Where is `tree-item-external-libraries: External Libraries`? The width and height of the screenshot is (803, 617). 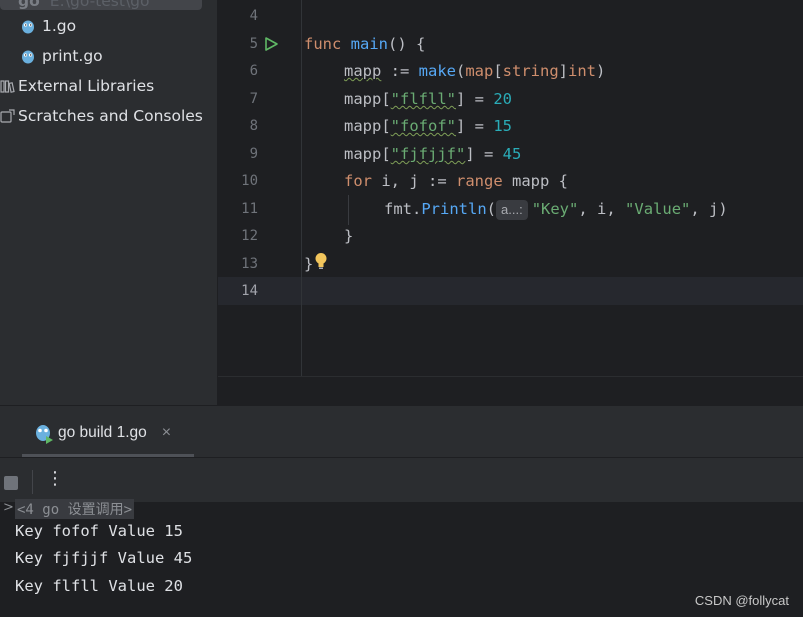 tree-item-external-libraries: External Libraries is located at coordinates (77, 86).